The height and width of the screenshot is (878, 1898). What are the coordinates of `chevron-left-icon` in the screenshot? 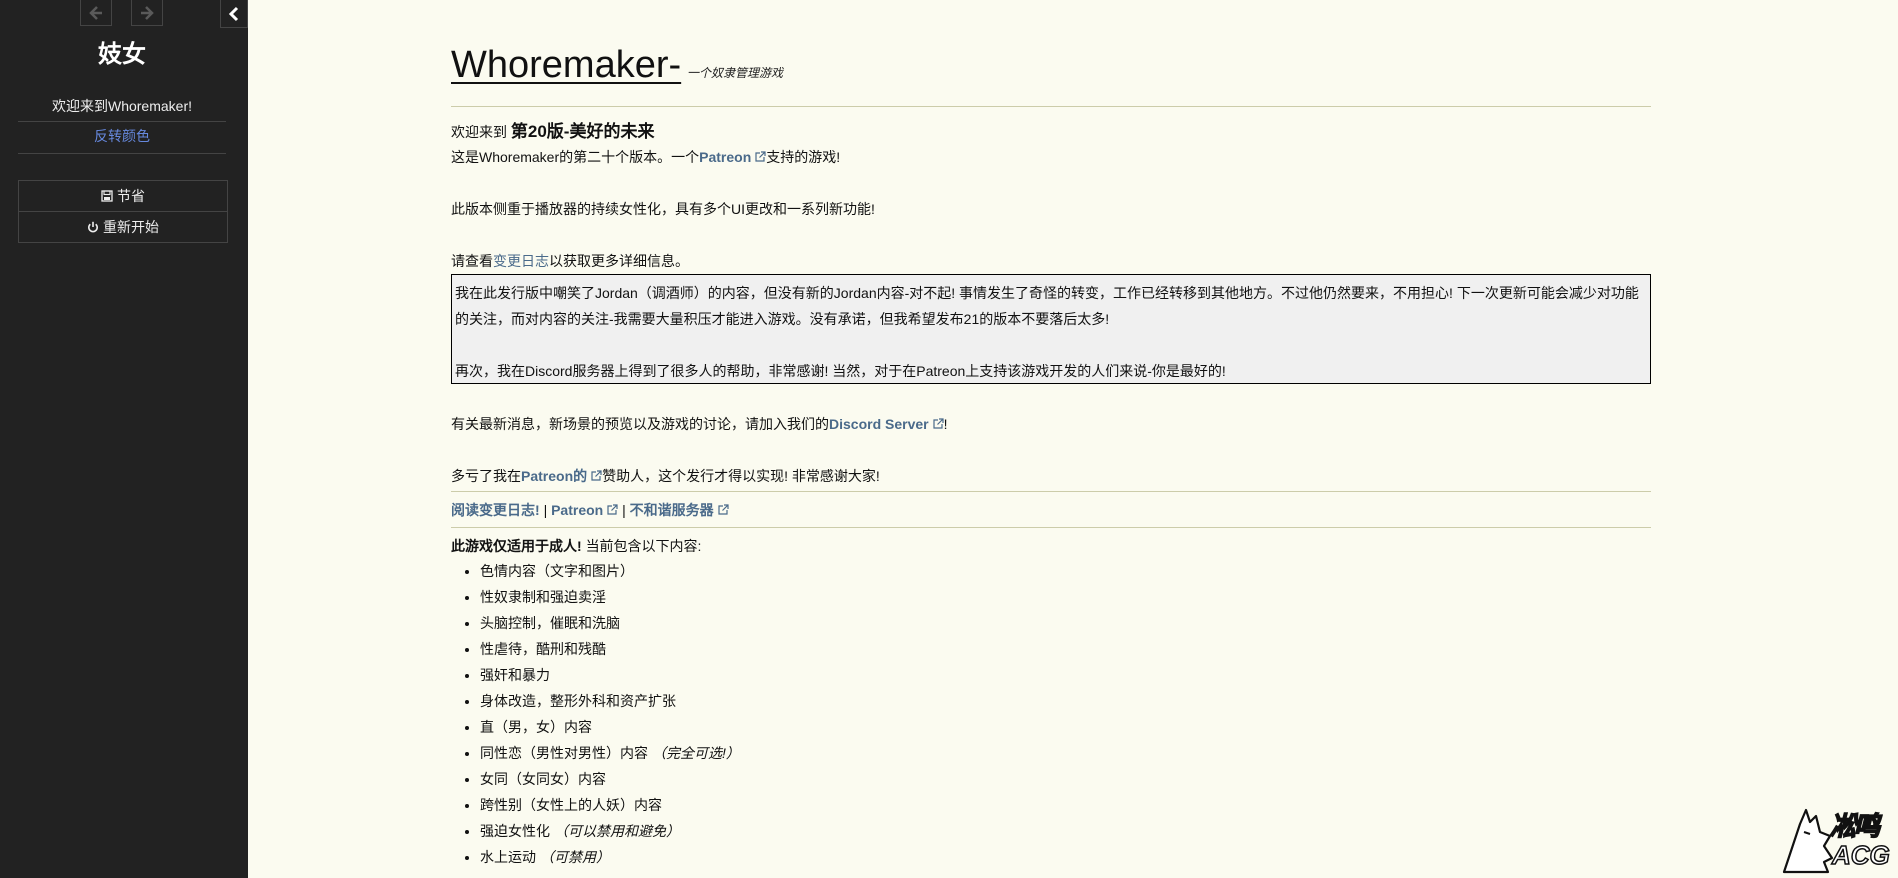 It's located at (233, 13).